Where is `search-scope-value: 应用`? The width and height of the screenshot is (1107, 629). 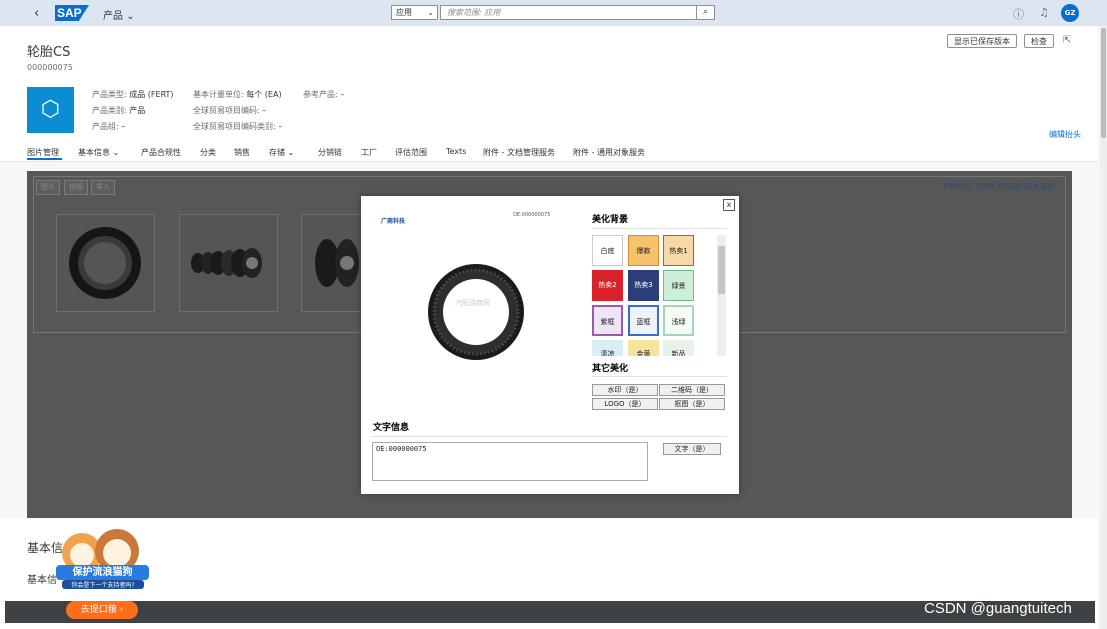 search-scope-value: 应用 is located at coordinates (404, 12).